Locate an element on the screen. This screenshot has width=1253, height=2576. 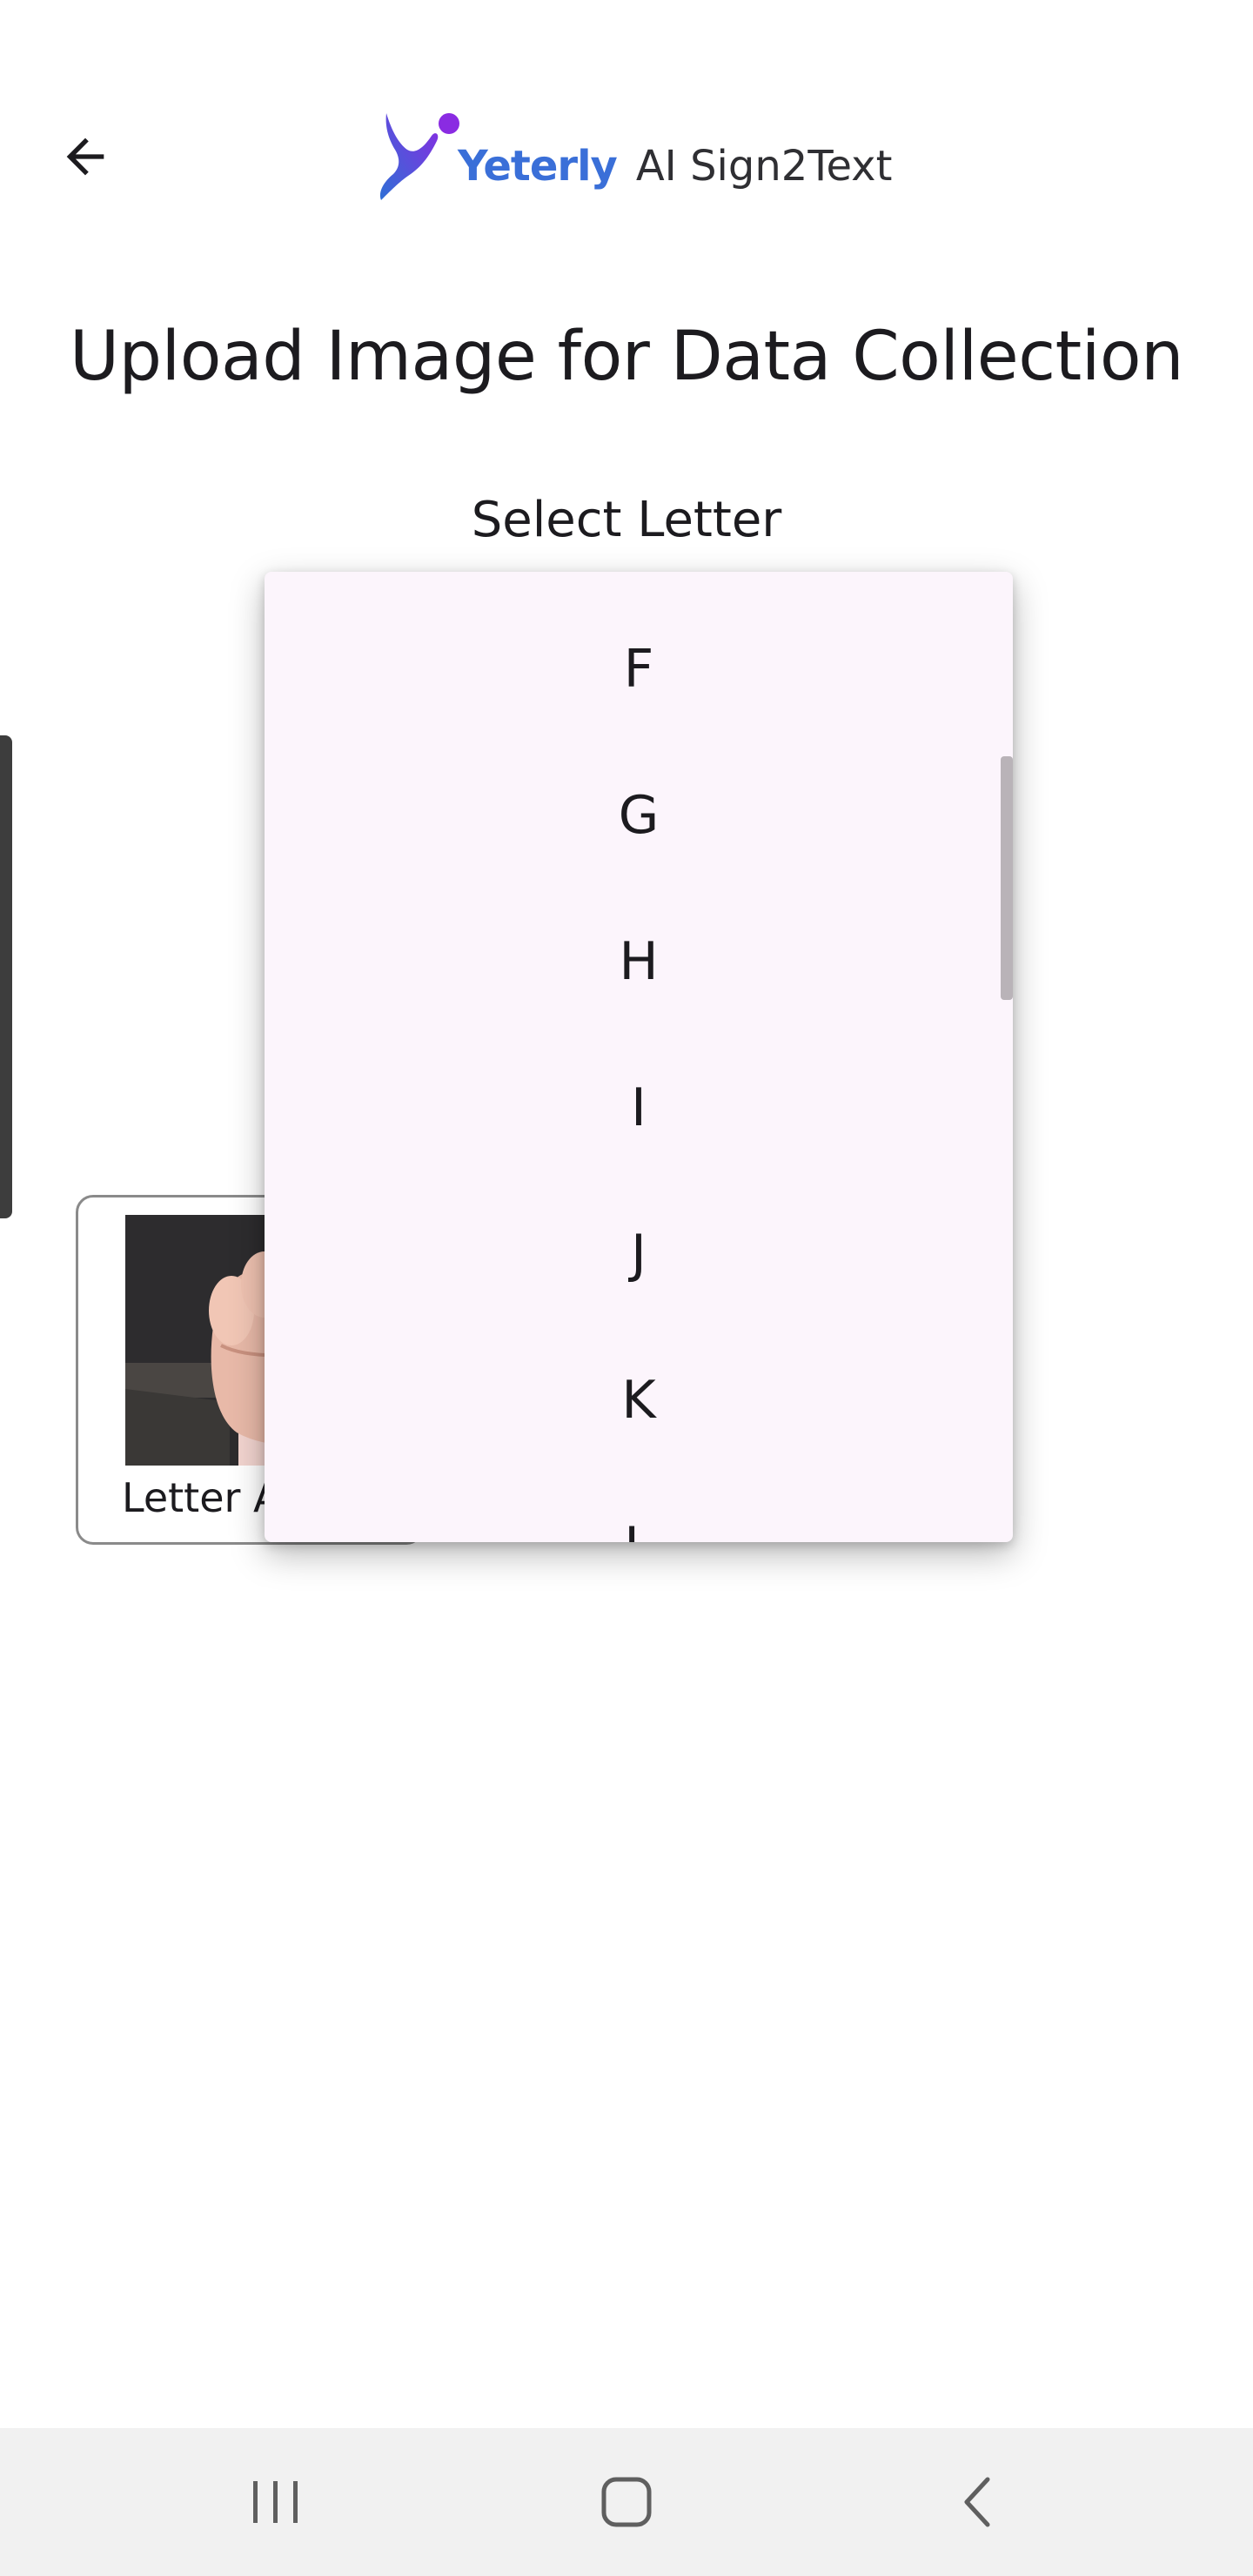
page-title: Upload Image for Data Collection is located at coordinates (626, 357).